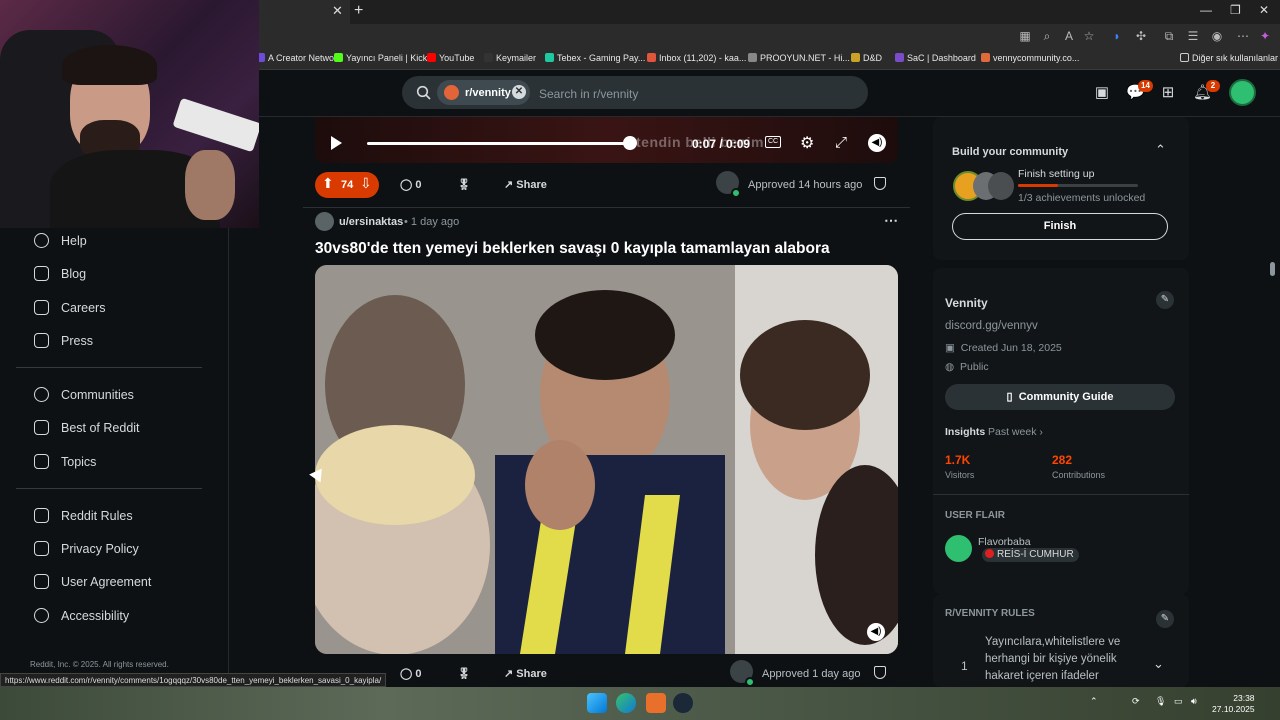  What do you see at coordinates (1165, 619) in the screenshot?
I see `edit-rules-icon: ✎` at bounding box center [1165, 619].